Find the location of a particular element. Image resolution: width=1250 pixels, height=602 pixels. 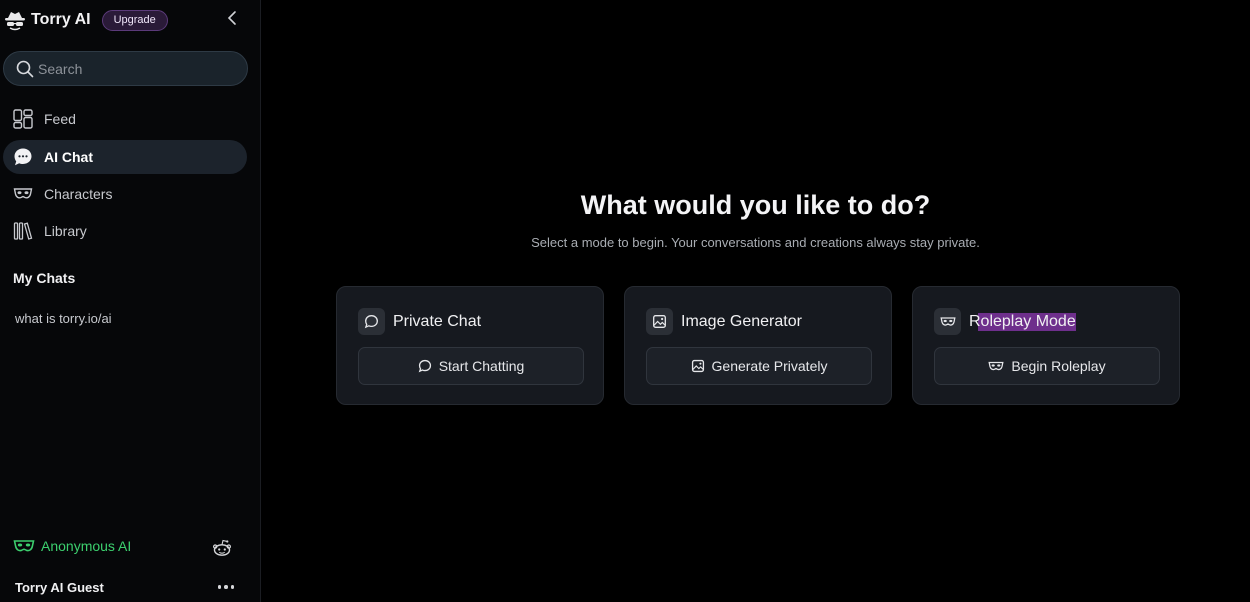

card-image-generator: Image Generator Generate Privately is located at coordinates (758, 345).